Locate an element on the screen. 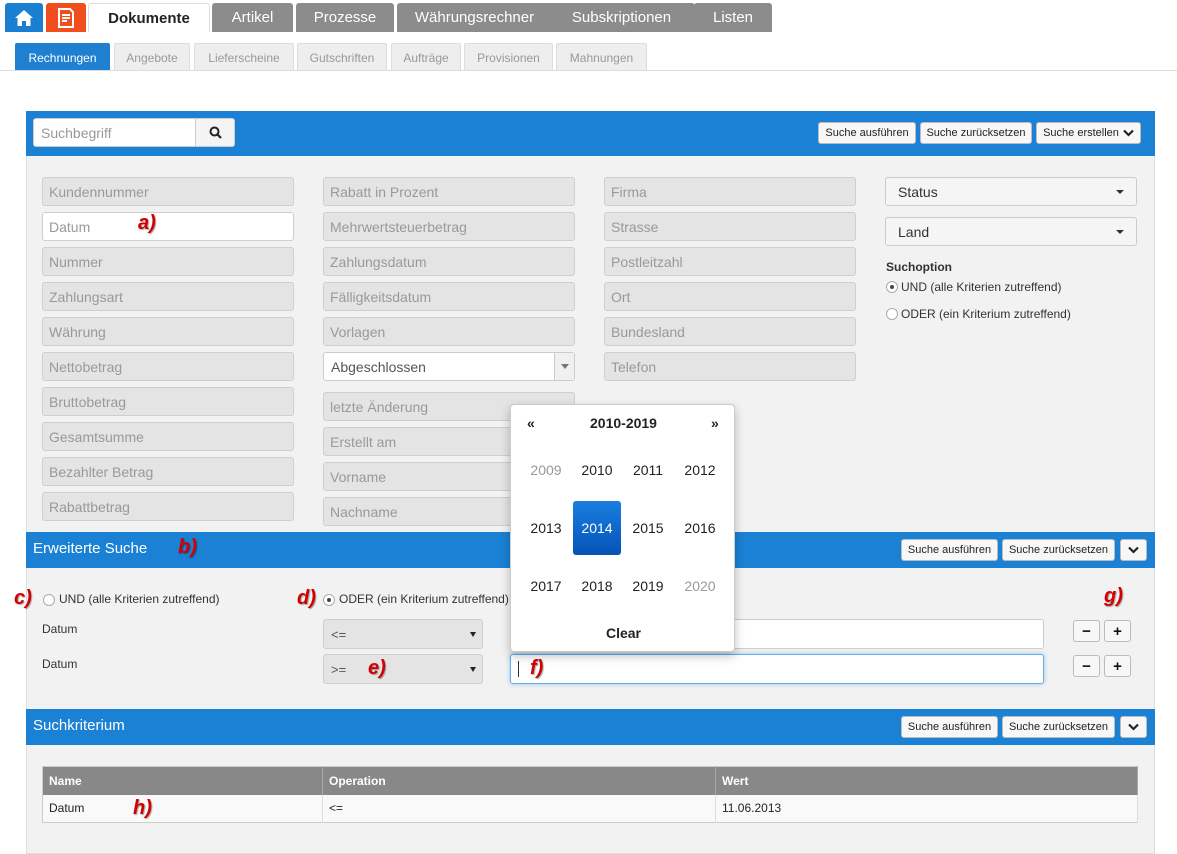  advanced-und-radio is located at coordinates (49, 600).